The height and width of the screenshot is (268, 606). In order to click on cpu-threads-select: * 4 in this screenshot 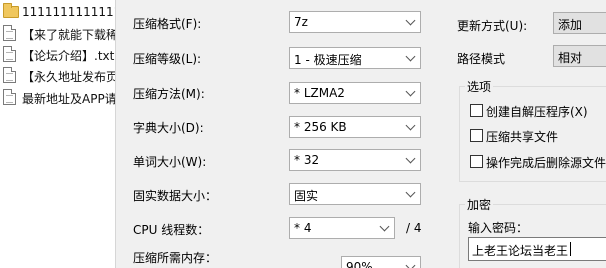, I will do `click(342, 228)`.